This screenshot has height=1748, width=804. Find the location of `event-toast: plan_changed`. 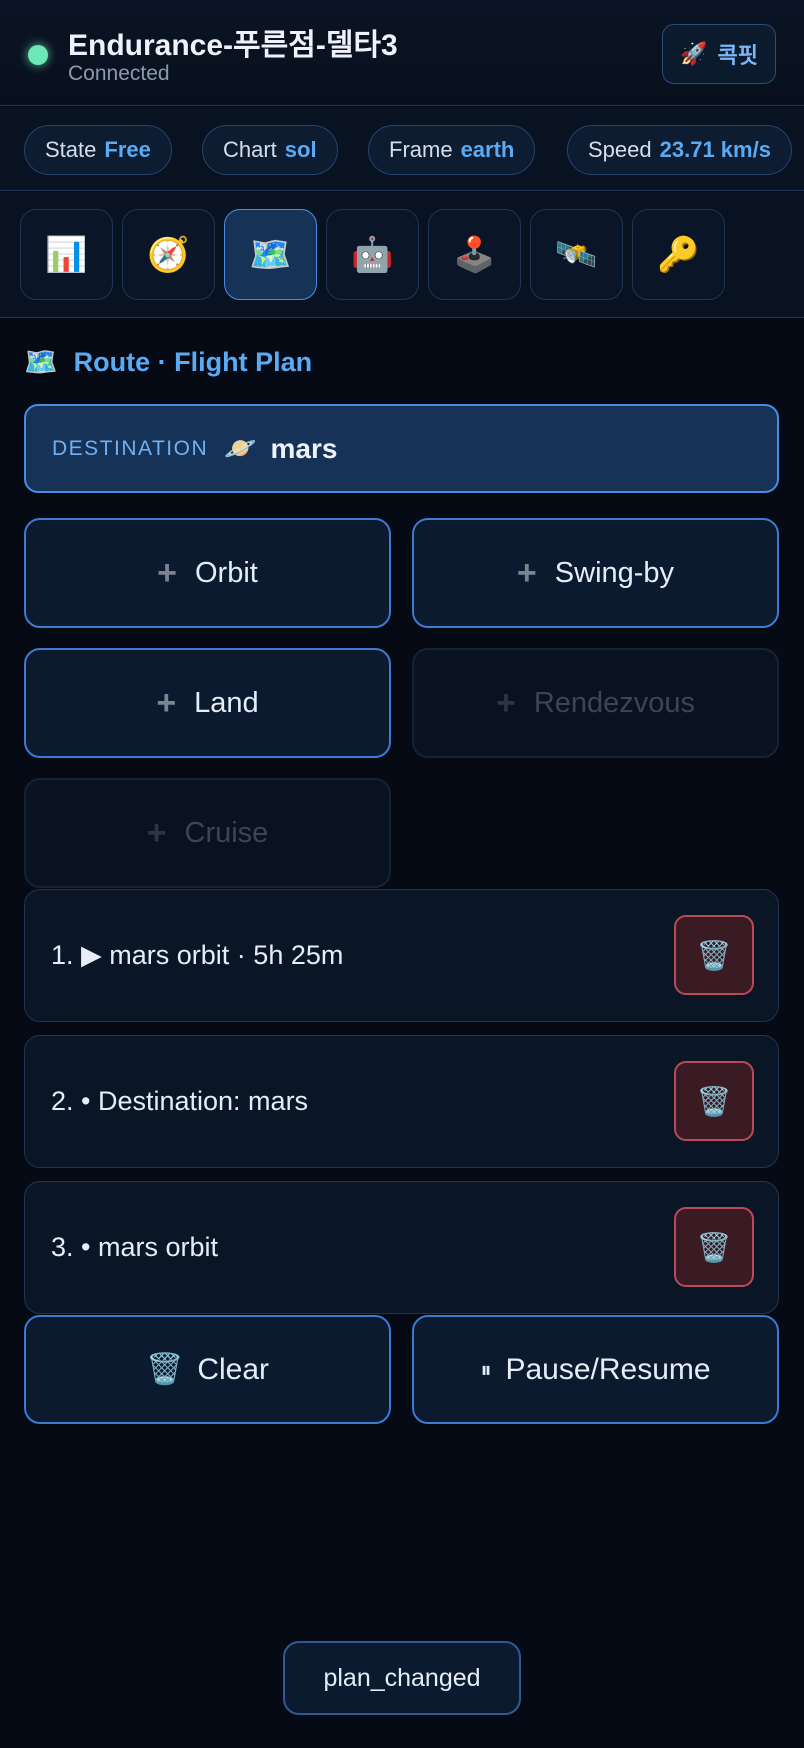

event-toast: plan_changed is located at coordinates (402, 1678).